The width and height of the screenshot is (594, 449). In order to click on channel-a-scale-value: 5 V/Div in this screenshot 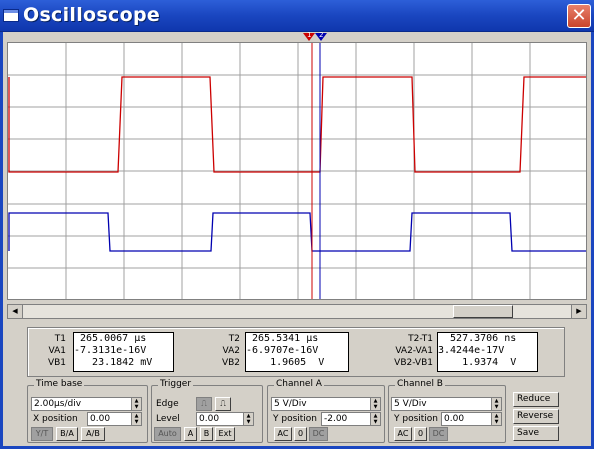, I will do `click(290, 404)`.